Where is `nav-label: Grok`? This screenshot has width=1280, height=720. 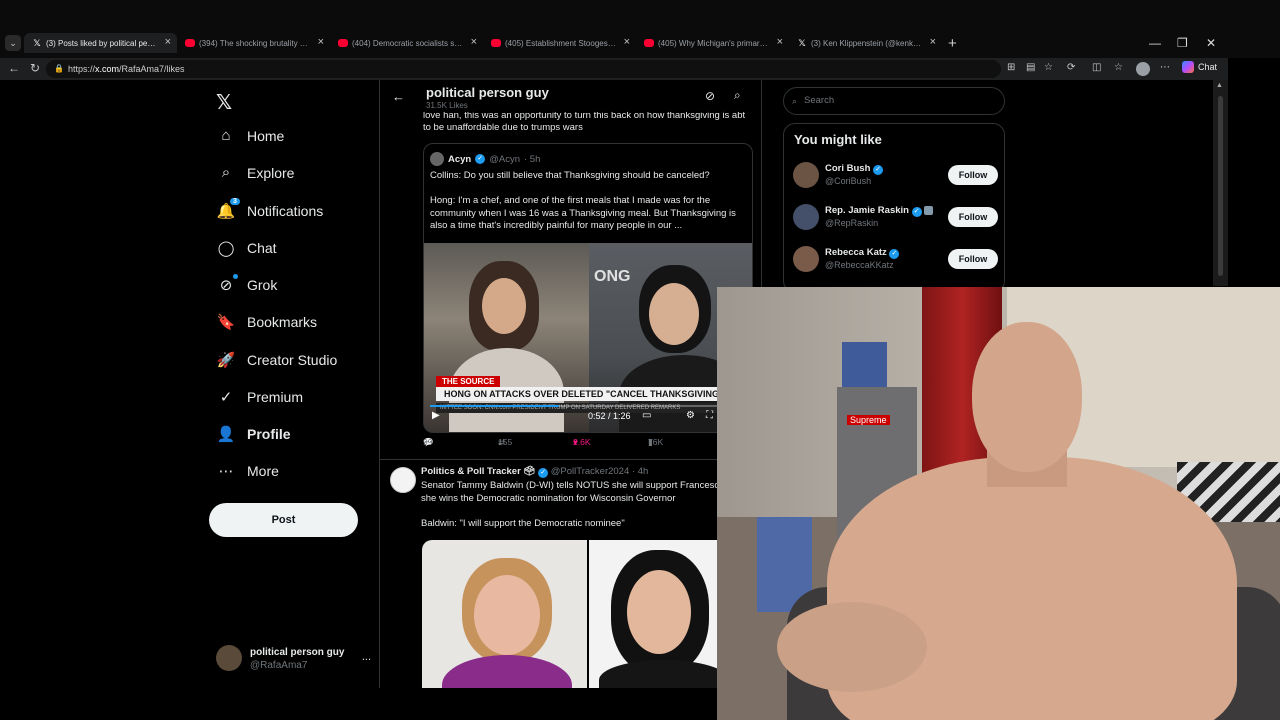
nav-label: Grok is located at coordinates (262, 285).